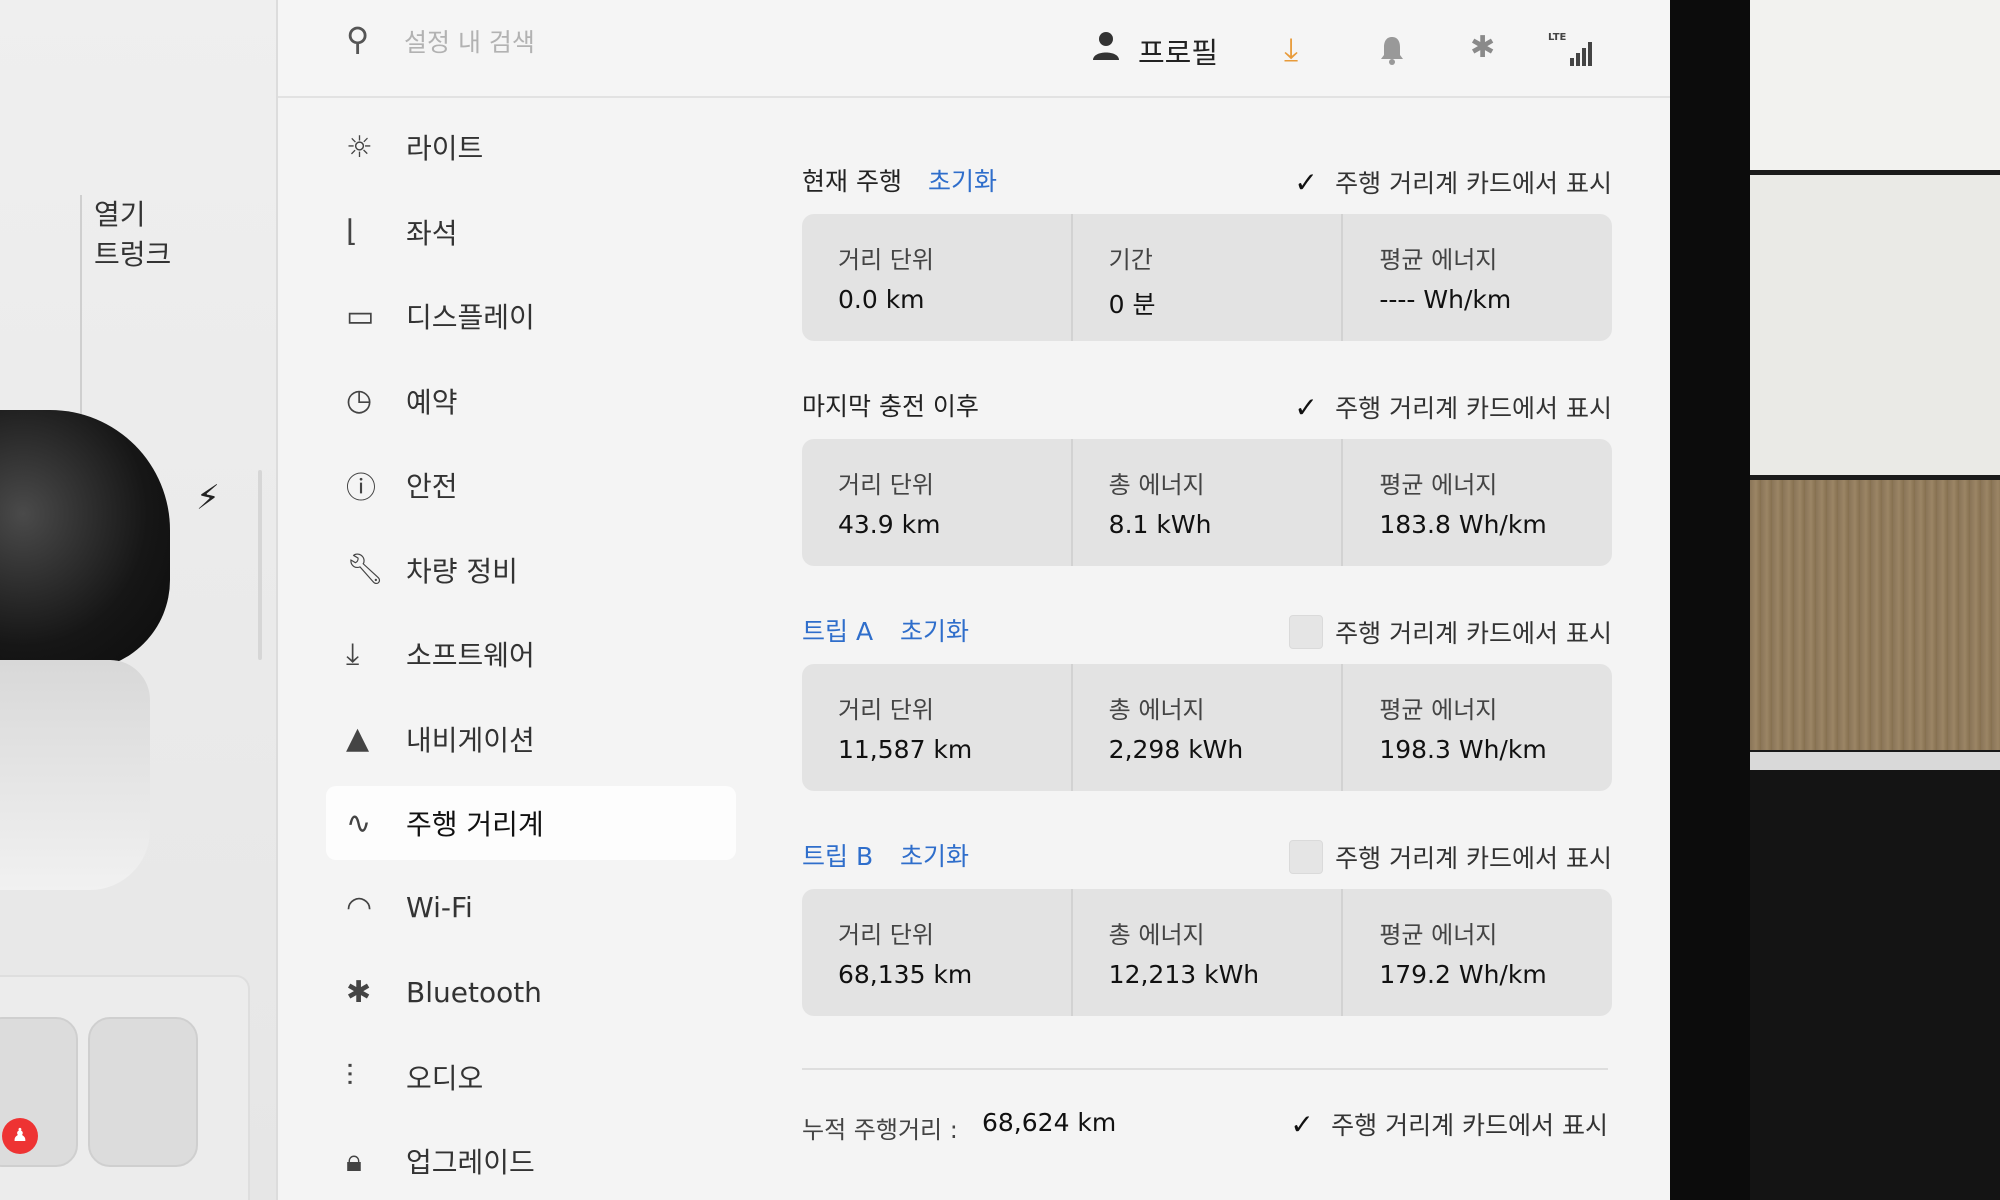 The image size is (2000, 1200). I want to click on dashboard-area, so click(1875, 325).